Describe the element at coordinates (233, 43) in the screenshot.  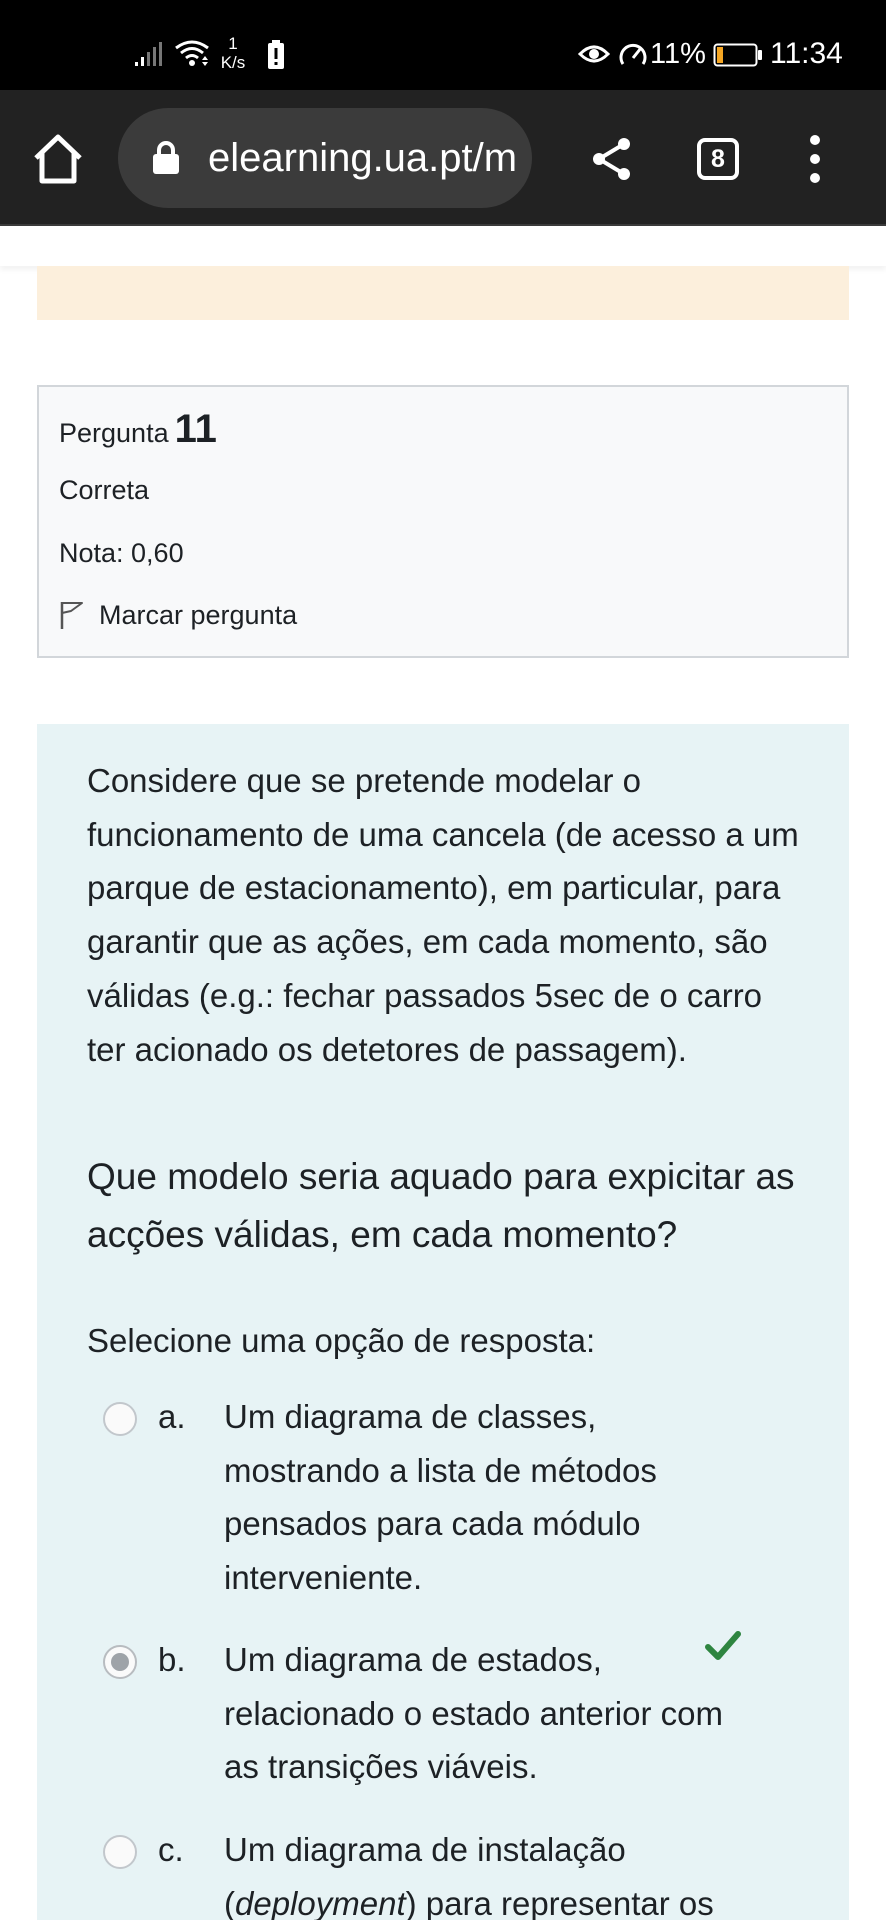
I see `network-speed-value: 1` at that location.